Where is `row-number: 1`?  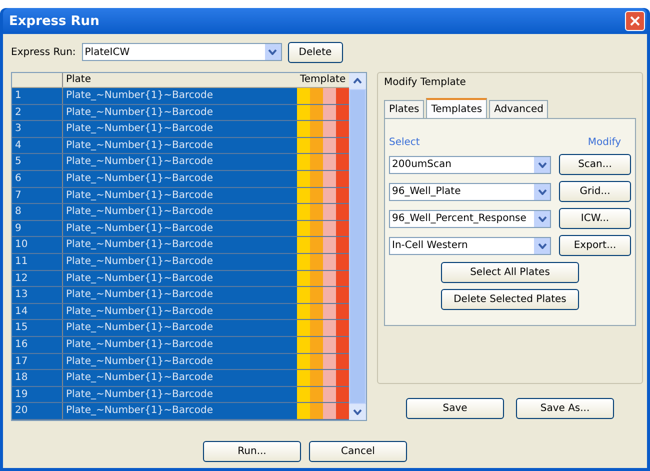 row-number: 1 is located at coordinates (18, 96).